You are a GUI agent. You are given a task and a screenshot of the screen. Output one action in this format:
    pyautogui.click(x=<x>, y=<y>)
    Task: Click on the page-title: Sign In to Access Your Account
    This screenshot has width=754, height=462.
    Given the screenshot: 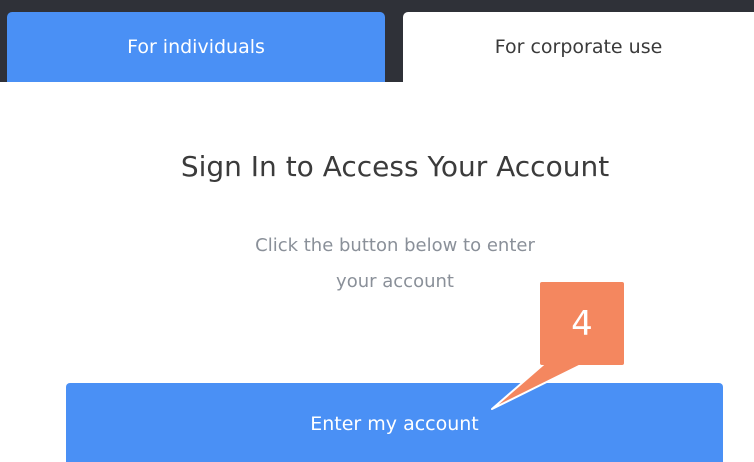 What is the action you would take?
    pyautogui.click(x=395, y=166)
    